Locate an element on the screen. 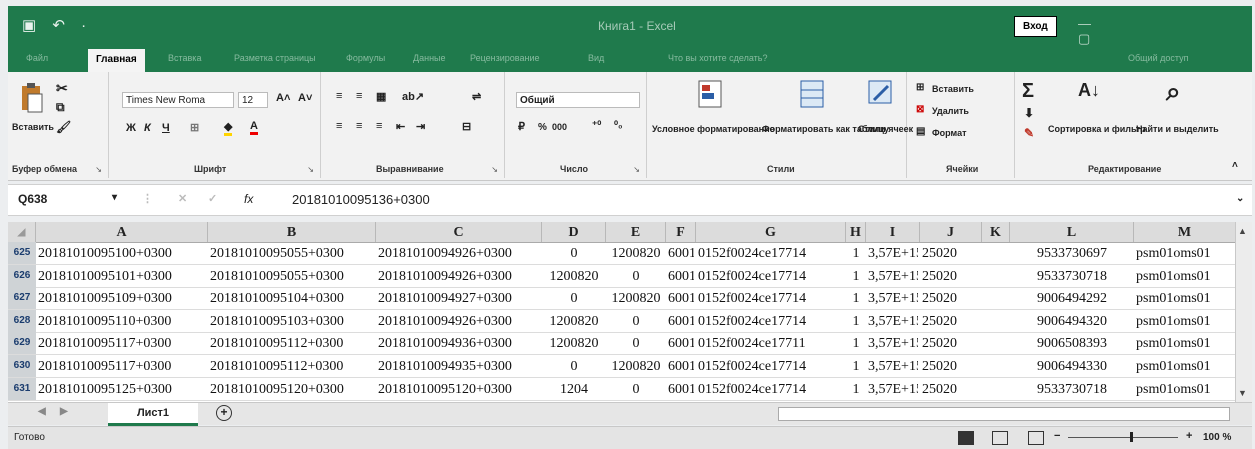 The height and width of the screenshot is (449, 1255). paste-button: Вставить is located at coordinates (33, 127).